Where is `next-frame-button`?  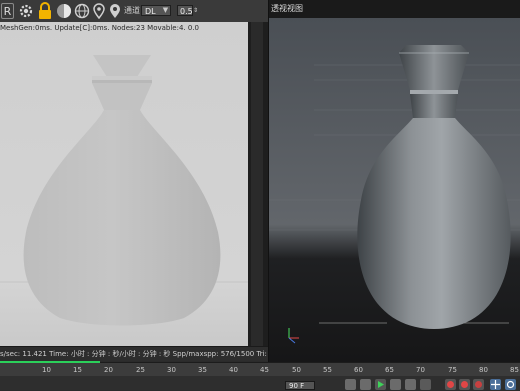
next-frame-button is located at coordinates (395, 384).